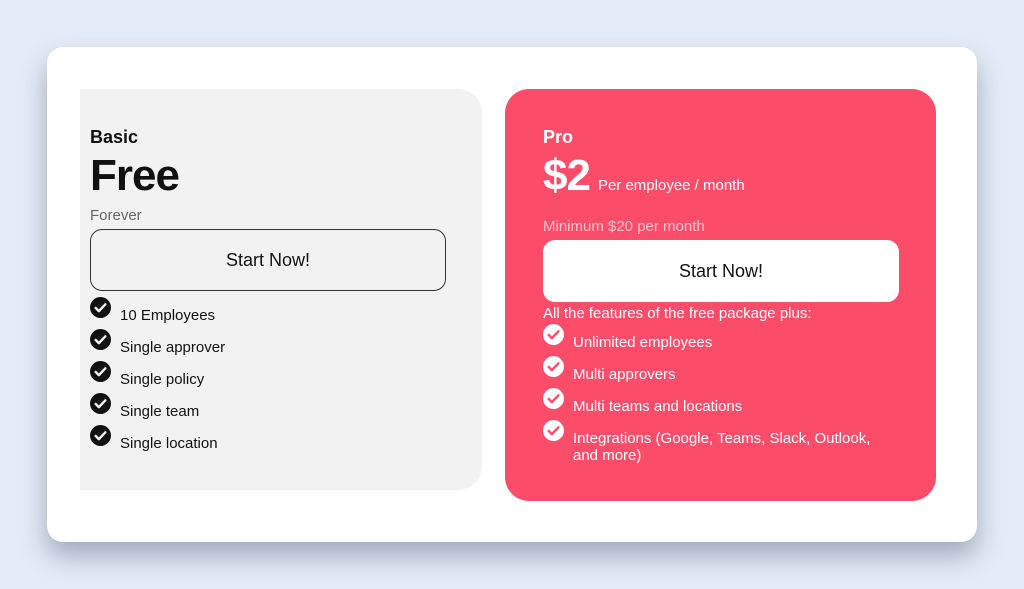  I want to click on feature-label: Multi approvers, so click(624, 374).